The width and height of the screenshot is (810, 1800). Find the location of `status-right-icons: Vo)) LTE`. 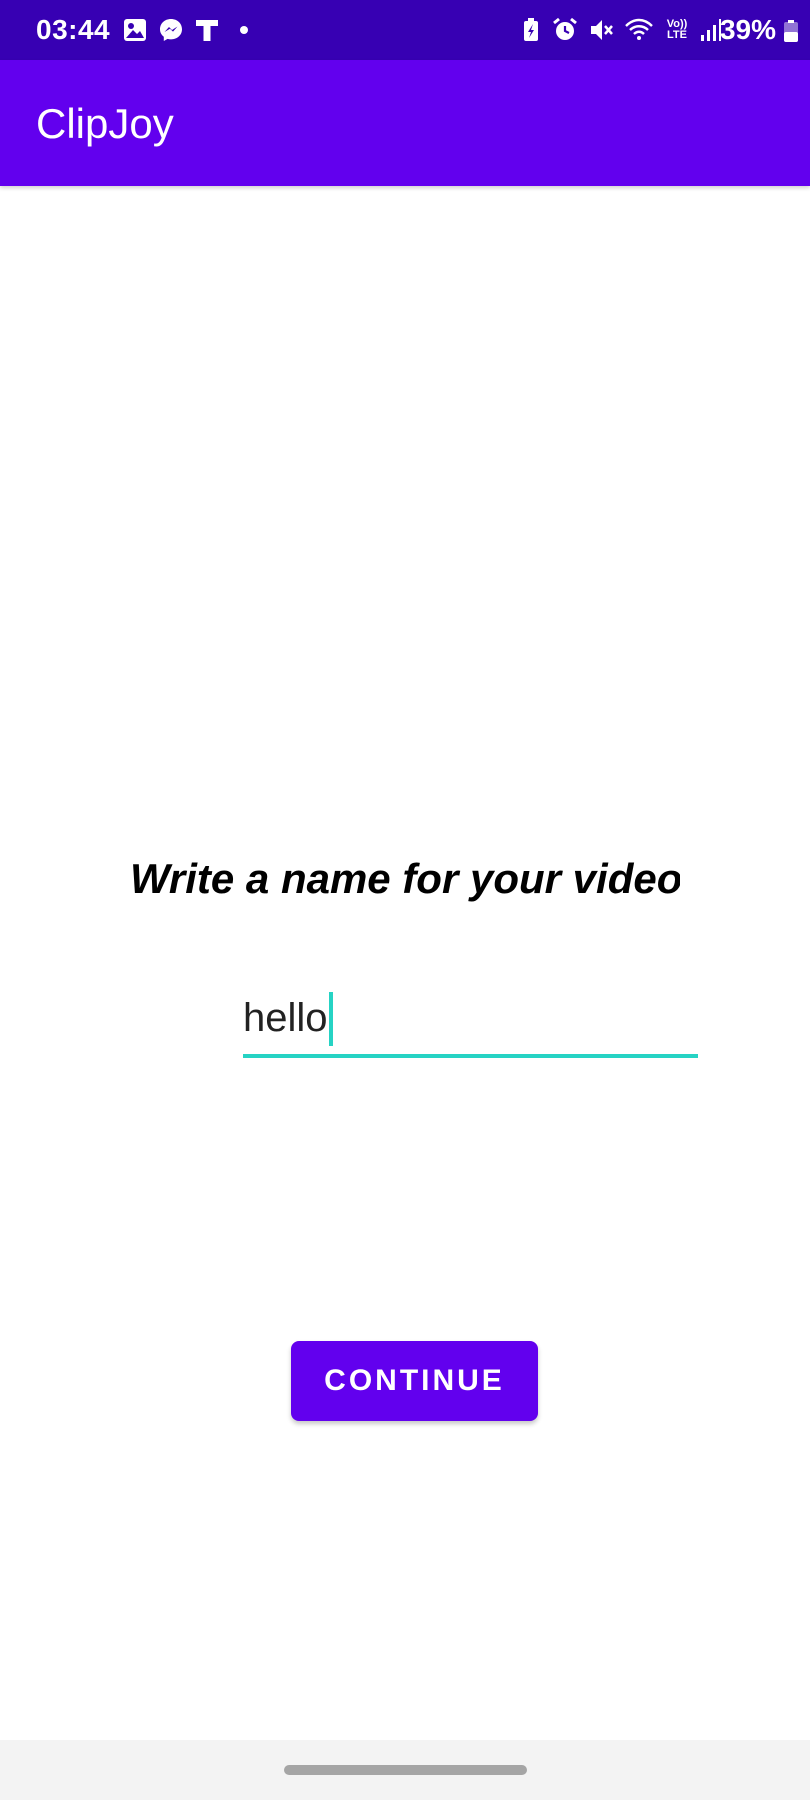

status-right-icons: Vo)) LTE is located at coordinates (621, 30).